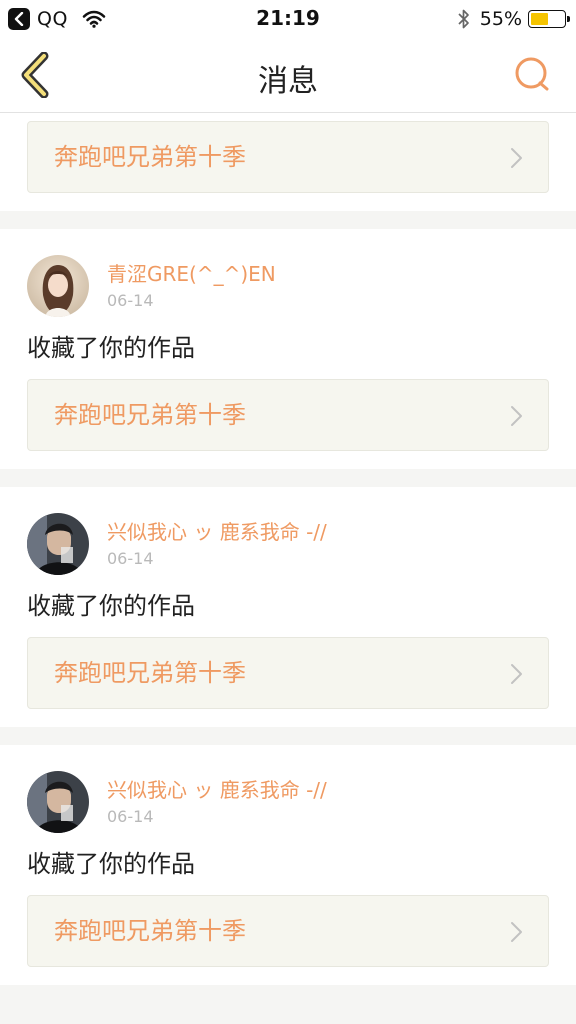 This screenshot has height=1024, width=576. I want to click on bluetooth-icon, so click(464, 19).